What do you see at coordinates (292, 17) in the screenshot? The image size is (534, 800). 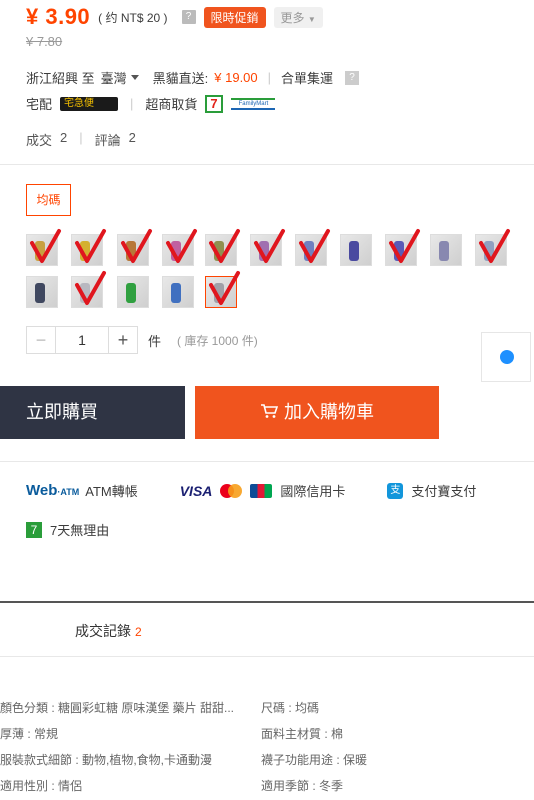 I see `more-label: 更多` at bounding box center [292, 17].